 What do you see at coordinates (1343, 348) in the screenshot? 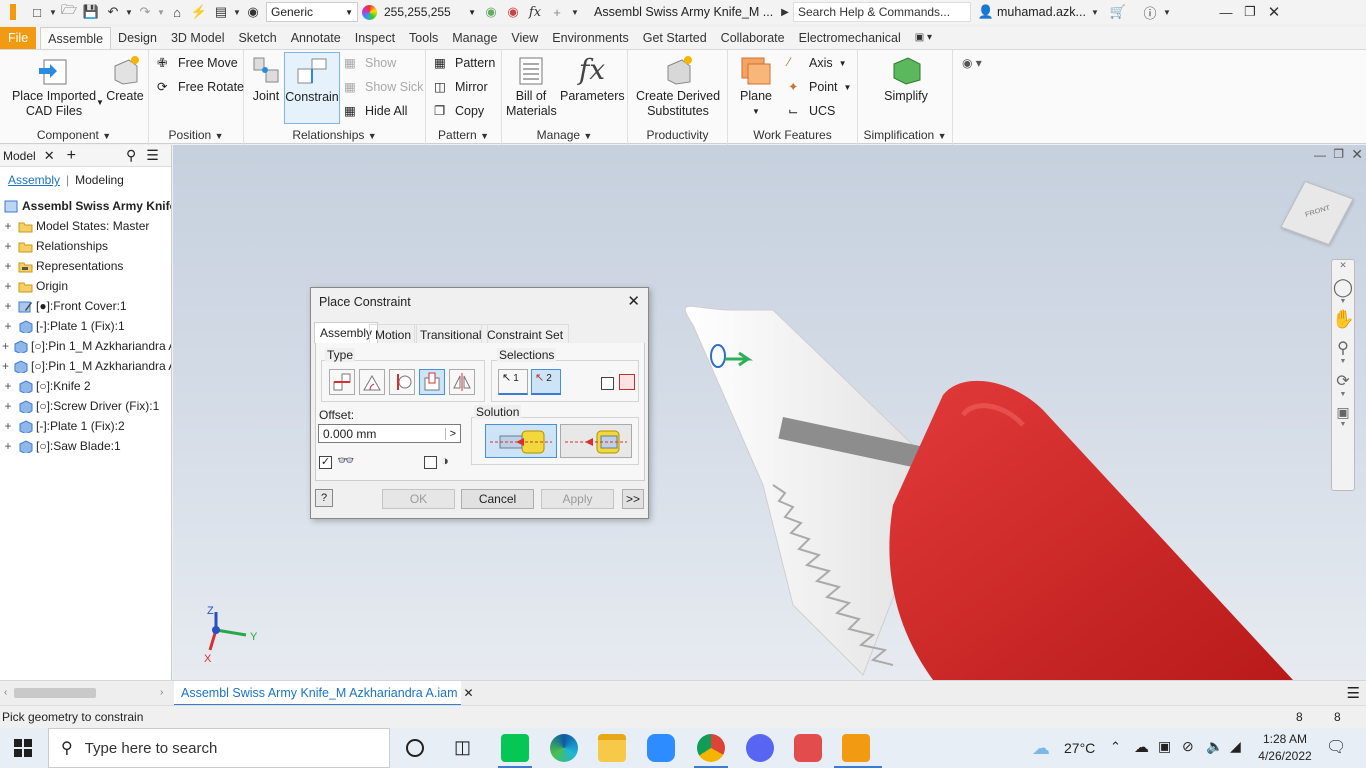
I see `zoom-icon: ⚲` at bounding box center [1343, 348].